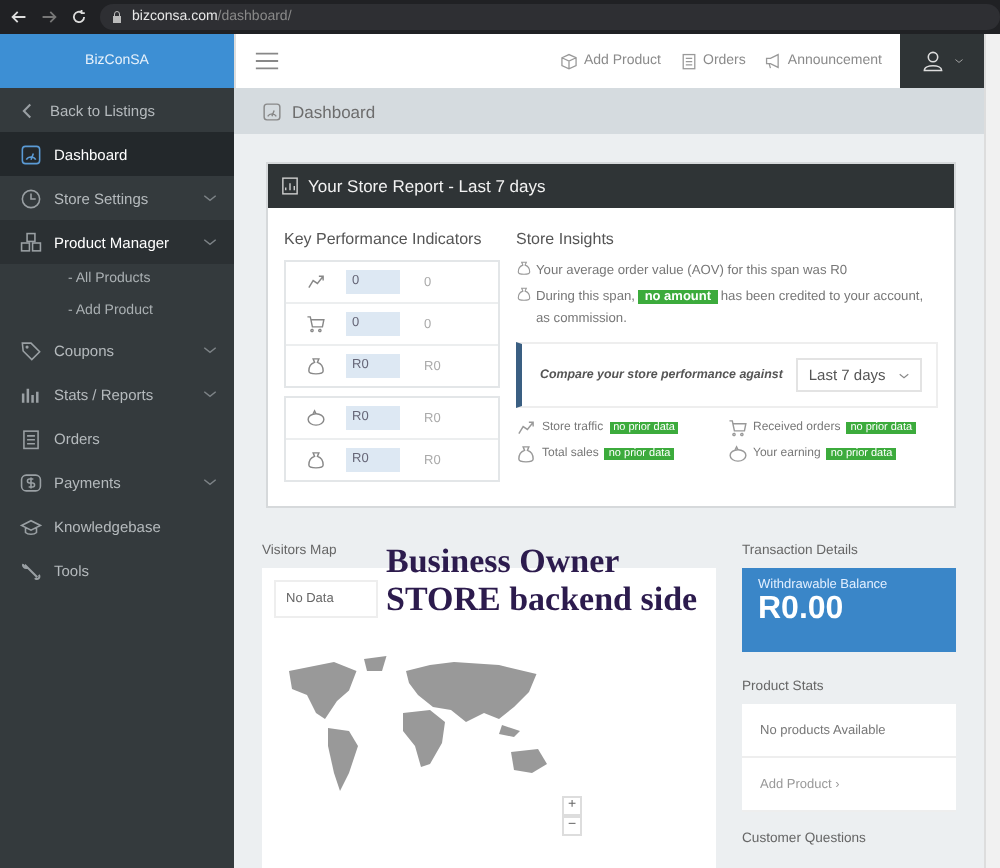 The image size is (1000, 868). I want to click on menu-icon, so click(267, 61).